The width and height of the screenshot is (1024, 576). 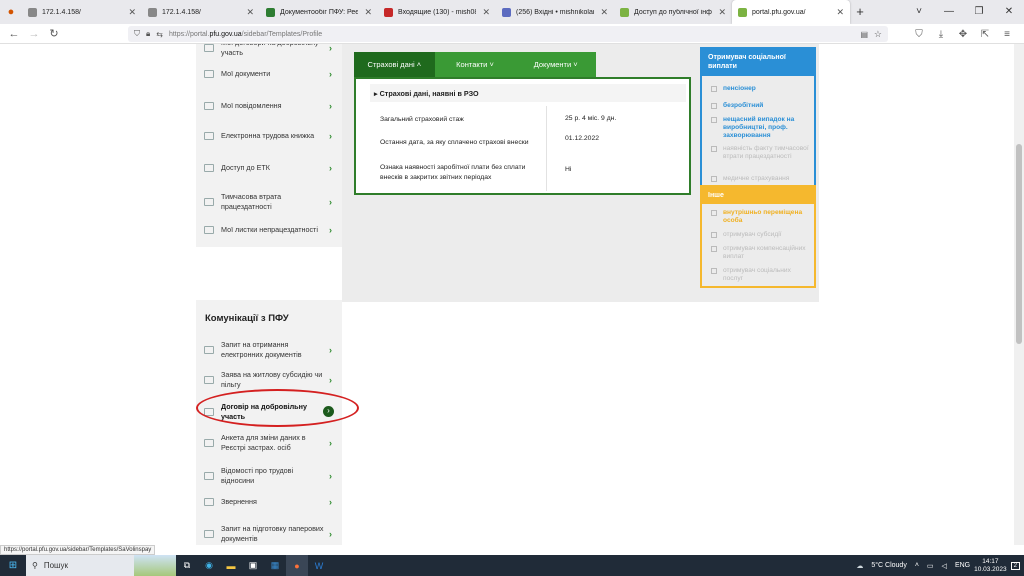 What do you see at coordinates (34, 34) in the screenshot?
I see `forward-icon: →` at bounding box center [34, 34].